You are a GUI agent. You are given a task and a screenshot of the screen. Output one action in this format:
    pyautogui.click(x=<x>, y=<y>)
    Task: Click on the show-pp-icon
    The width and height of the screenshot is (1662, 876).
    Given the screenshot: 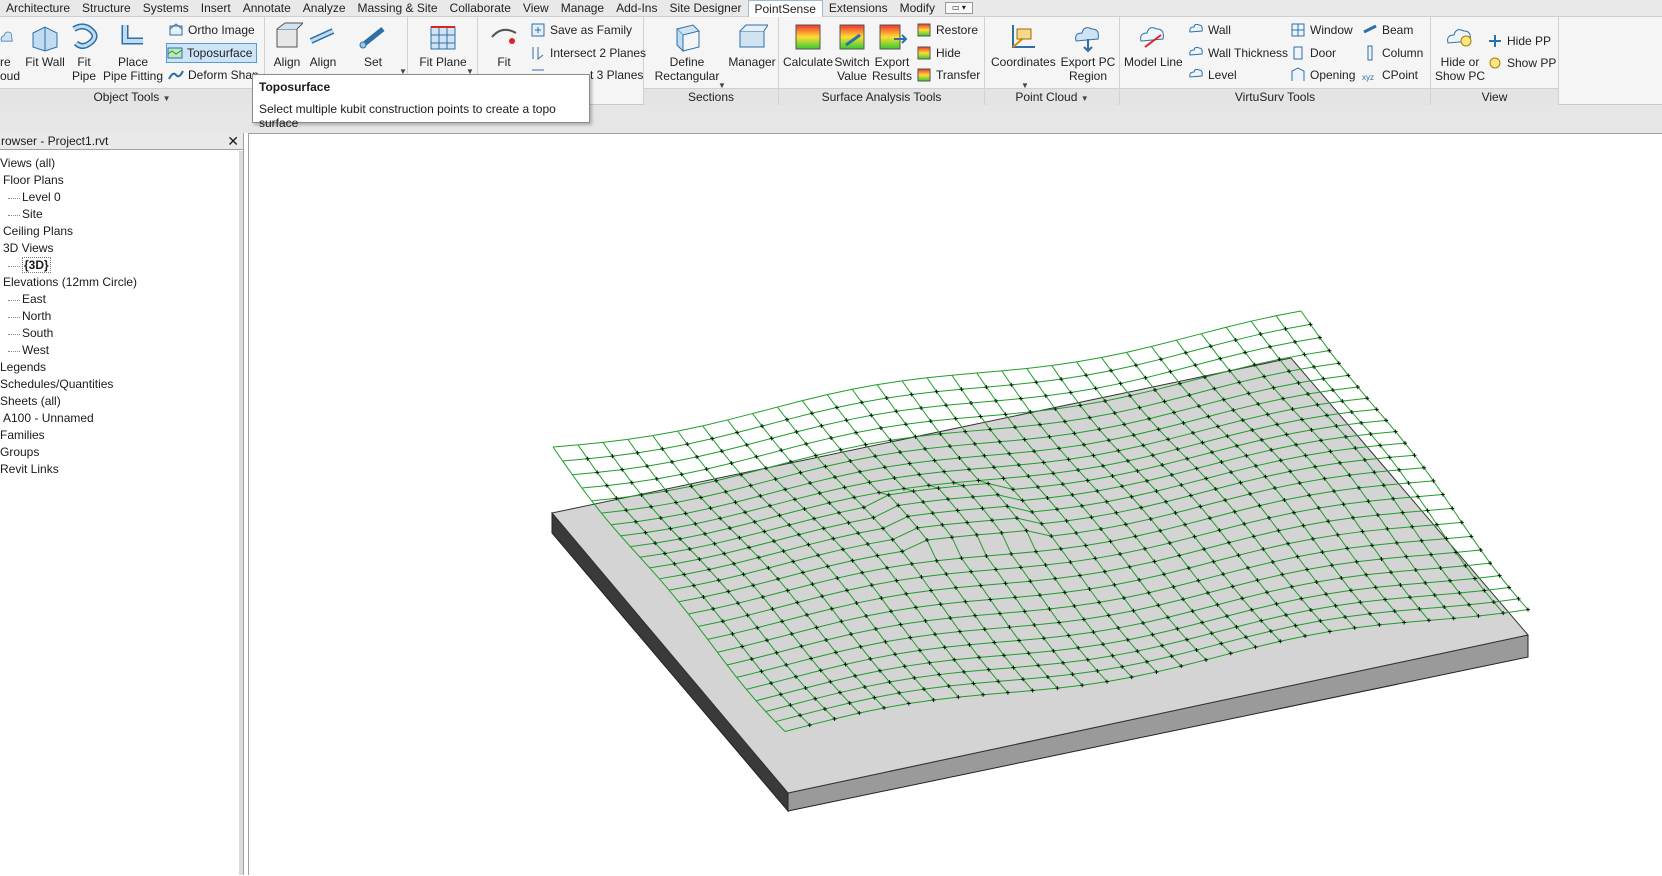 What is the action you would take?
    pyautogui.click(x=1495, y=63)
    